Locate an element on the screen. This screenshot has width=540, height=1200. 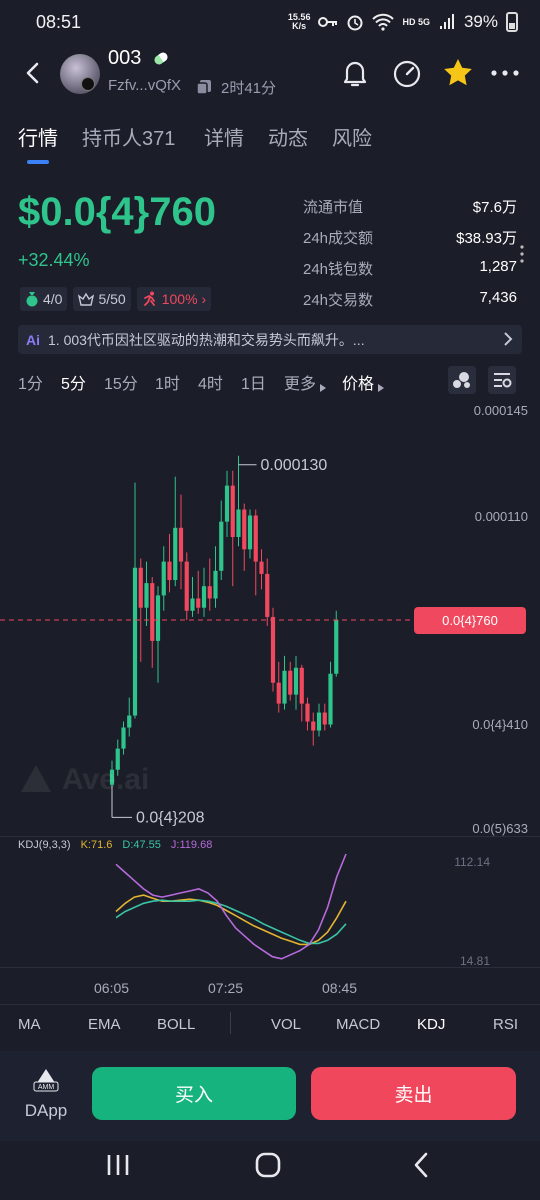
star-icon is located at coordinates (458, 73).